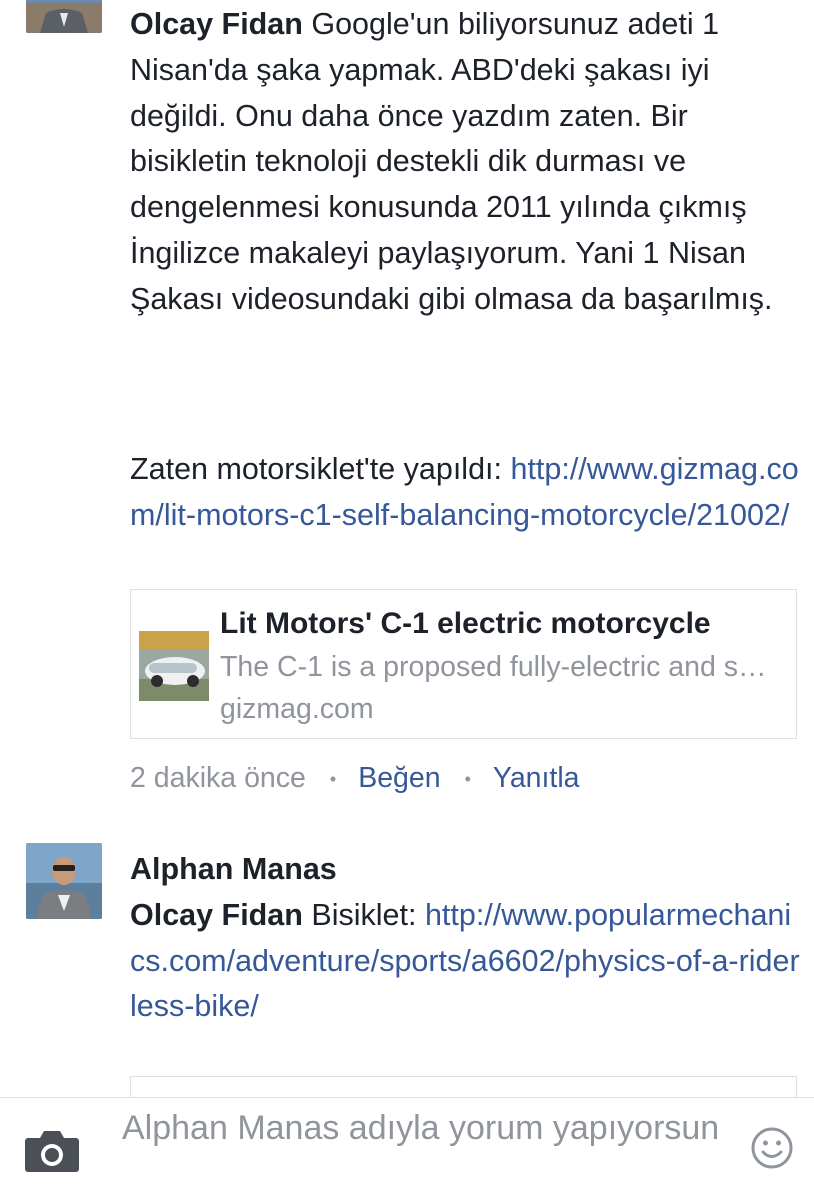 This screenshot has width=814, height=1200. I want to click on link-preview-title: Lit Motors' C-1 electric motorcycle, so click(465, 623).